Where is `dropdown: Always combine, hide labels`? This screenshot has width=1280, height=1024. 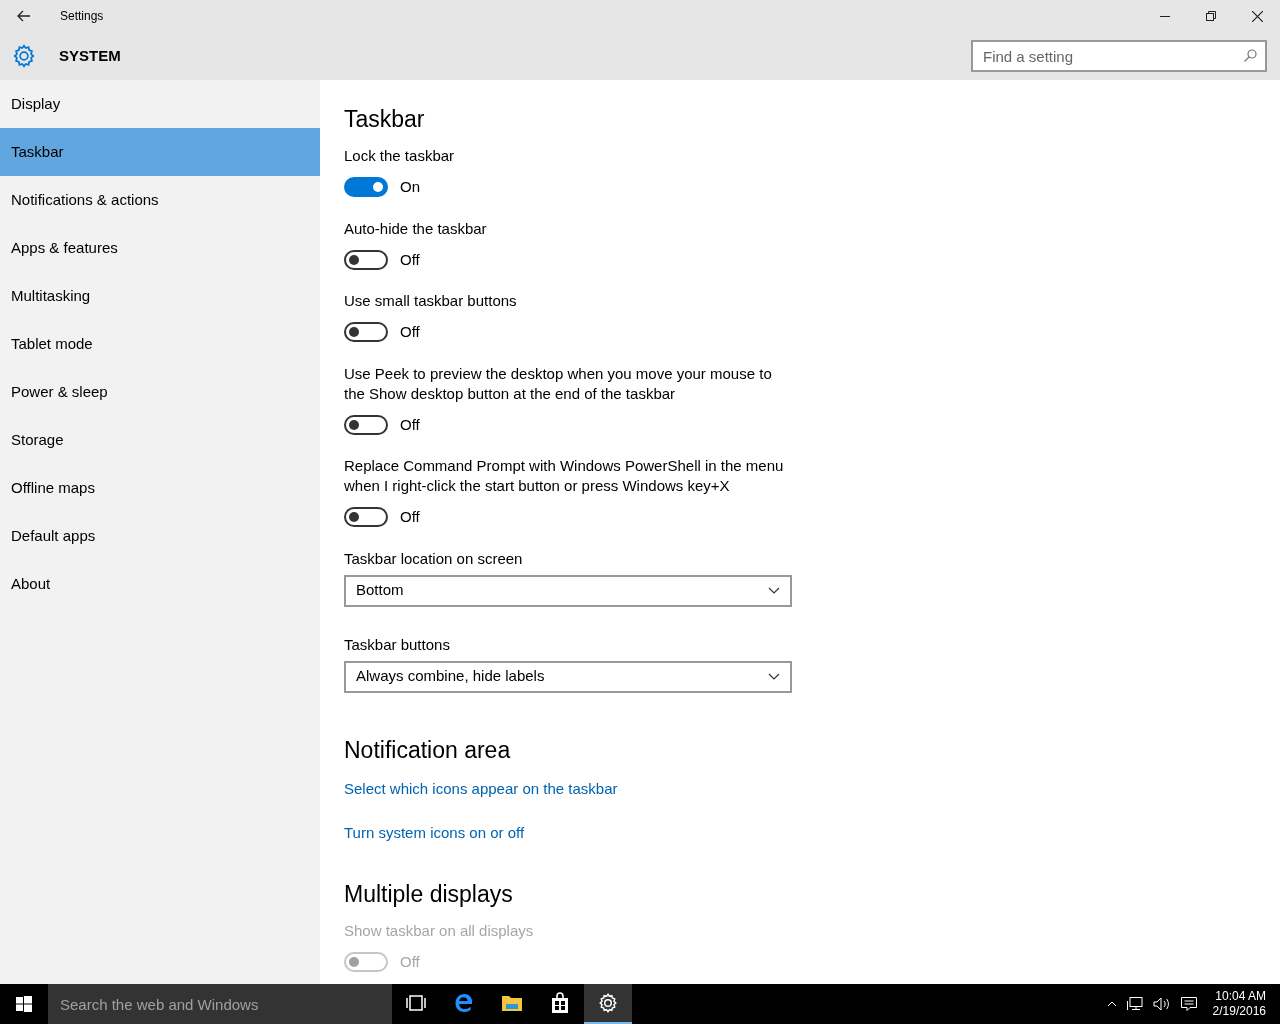 dropdown: Always combine, hide labels is located at coordinates (568, 676).